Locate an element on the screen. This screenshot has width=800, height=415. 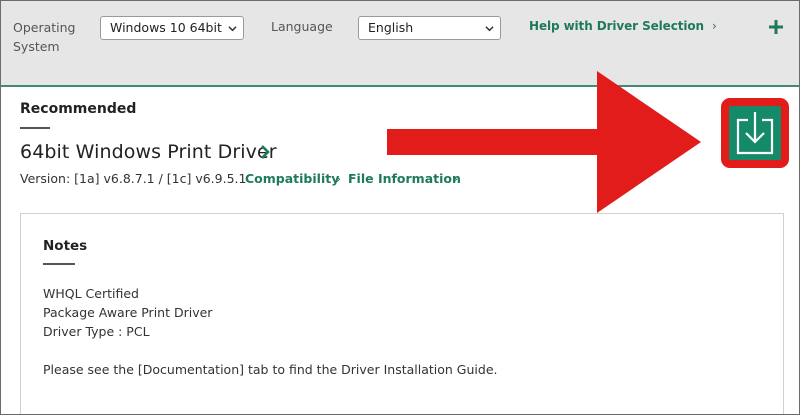
recommended-heading: Recommended is located at coordinates (78, 109).